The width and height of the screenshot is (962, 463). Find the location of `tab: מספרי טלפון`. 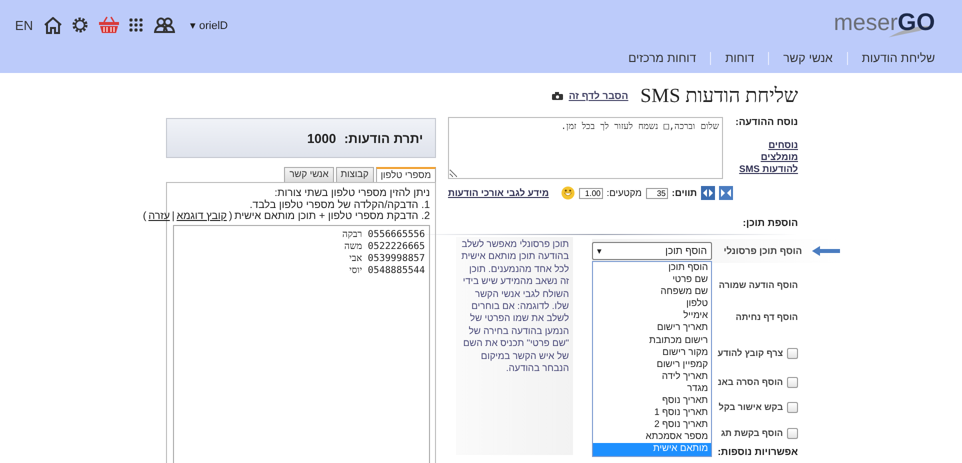

tab: מספרי טלפון is located at coordinates (406, 174).